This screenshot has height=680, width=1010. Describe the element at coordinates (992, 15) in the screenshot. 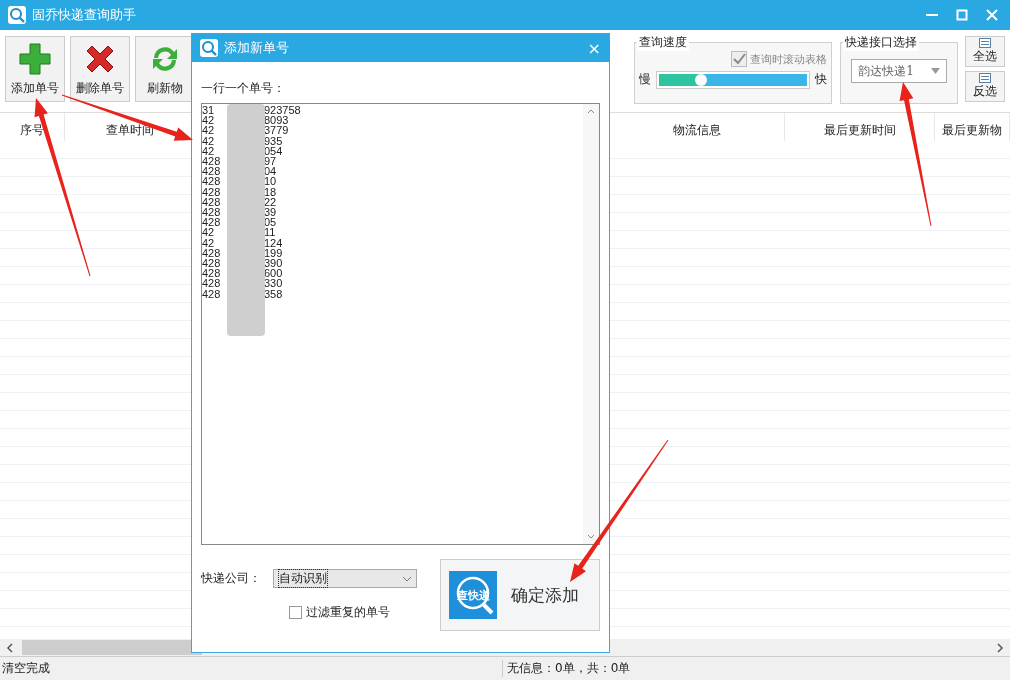

I see `close-icon` at that location.